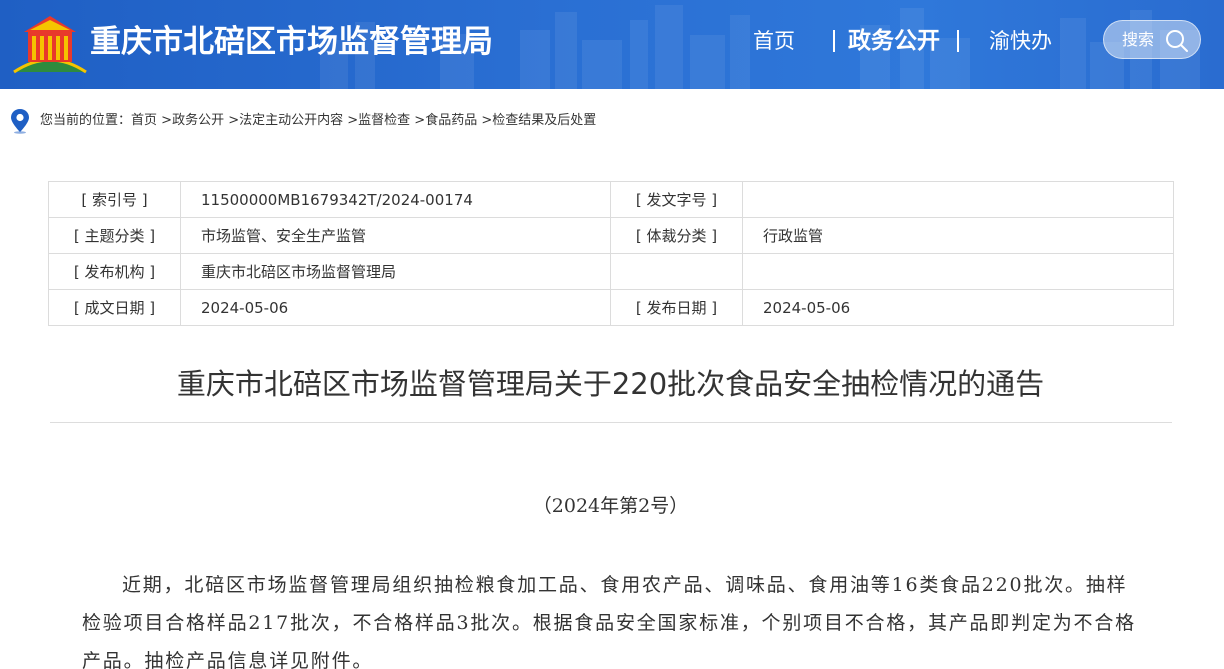  Describe the element at coordinates (395, 271) in the screenshot. I see `issuer-value: 重庆市北碚区市场监督管理局` at that location.